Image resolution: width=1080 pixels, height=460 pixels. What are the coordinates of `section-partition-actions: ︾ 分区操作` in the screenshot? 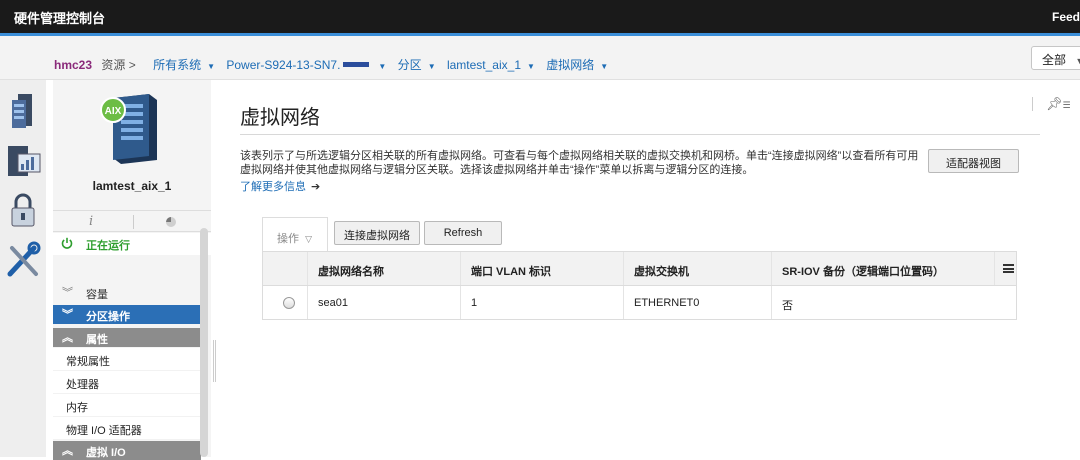 It's located at (127, 314).